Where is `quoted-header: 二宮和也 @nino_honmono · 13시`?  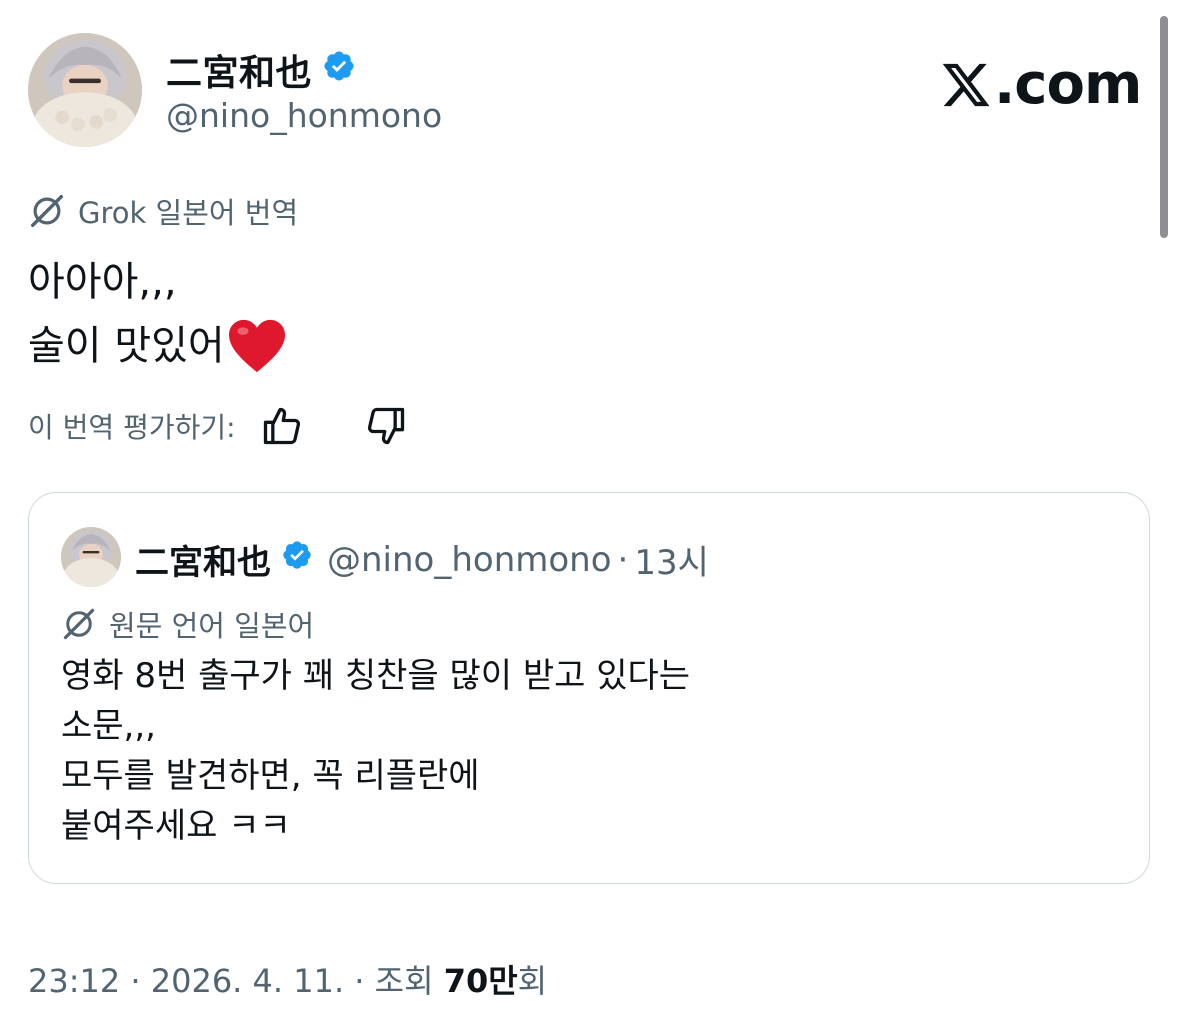 quoted-header: 二宮和也 @nino_honmono · 13시 is located at coordinates (422, 559).